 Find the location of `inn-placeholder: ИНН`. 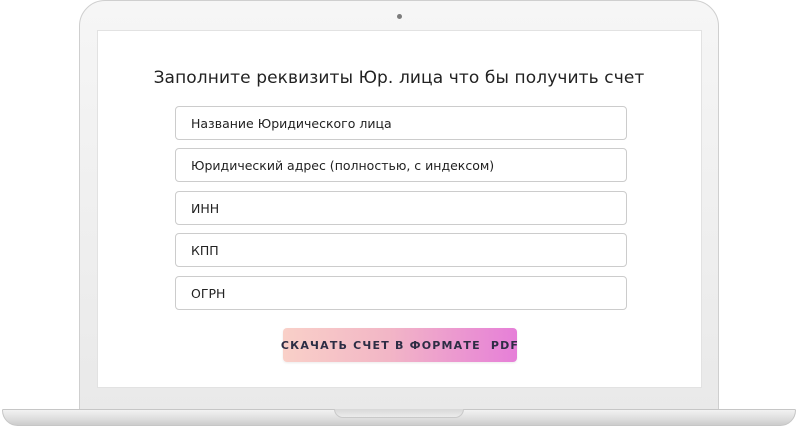

inn-placeholder: ИНН is located at coordinates (205, 208).